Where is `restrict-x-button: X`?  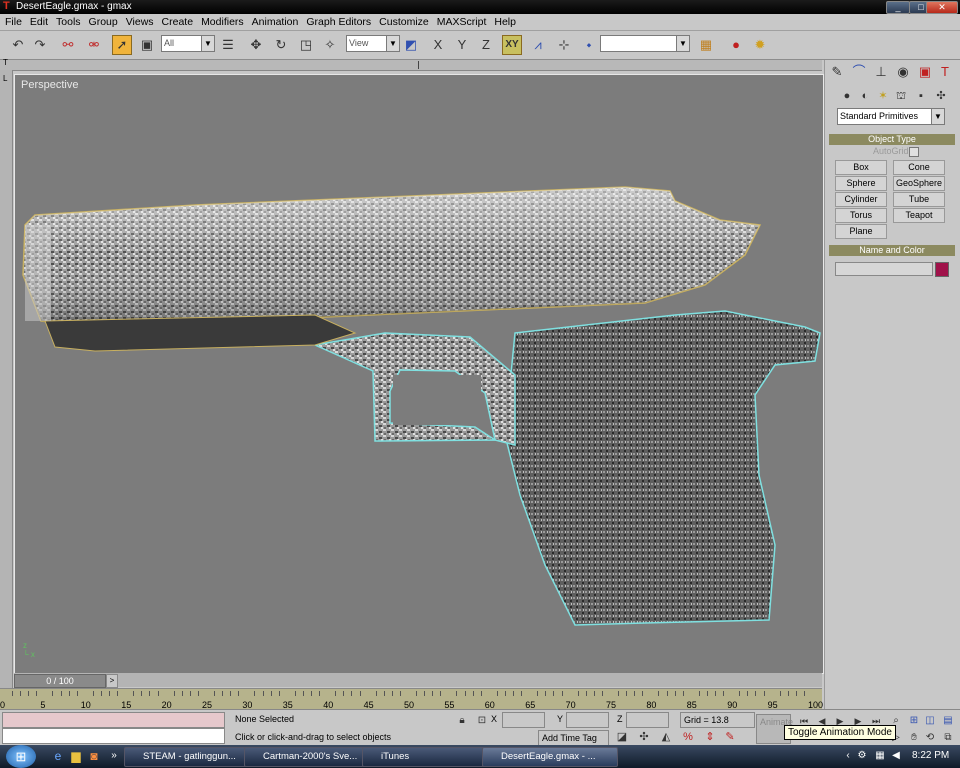
restrict-x-button: X is located at coordinates (438, 45).